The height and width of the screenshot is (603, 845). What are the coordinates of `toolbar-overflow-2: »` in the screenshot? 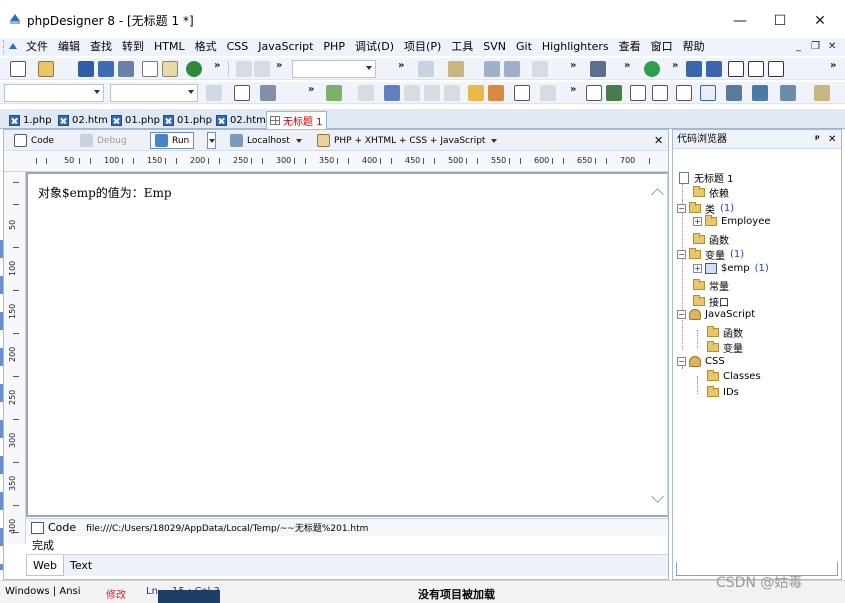 It's located at (279, 65).